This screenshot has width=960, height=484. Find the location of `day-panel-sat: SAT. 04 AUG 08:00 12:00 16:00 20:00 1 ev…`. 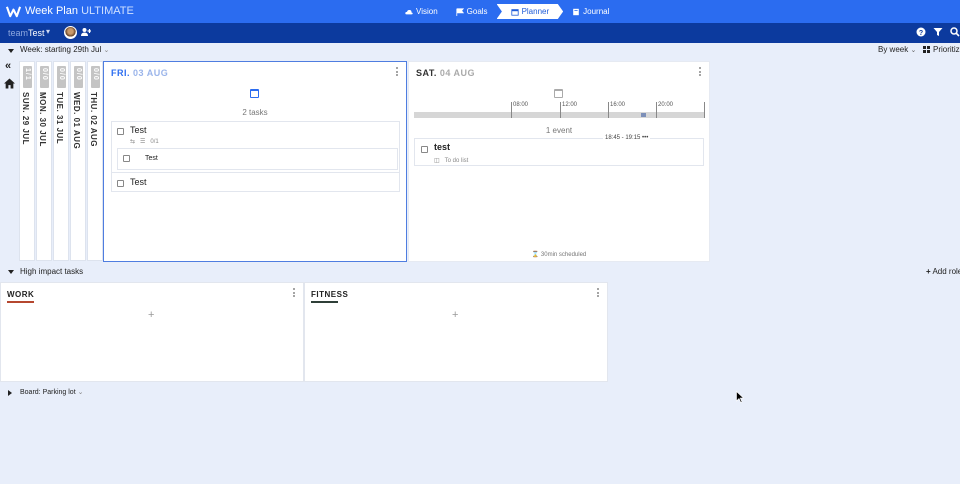

day-panel-sat: SAT. 04 AUG 08:00 12:00 16:00 20:00 1 ev… is located at coordinates (559, 161).